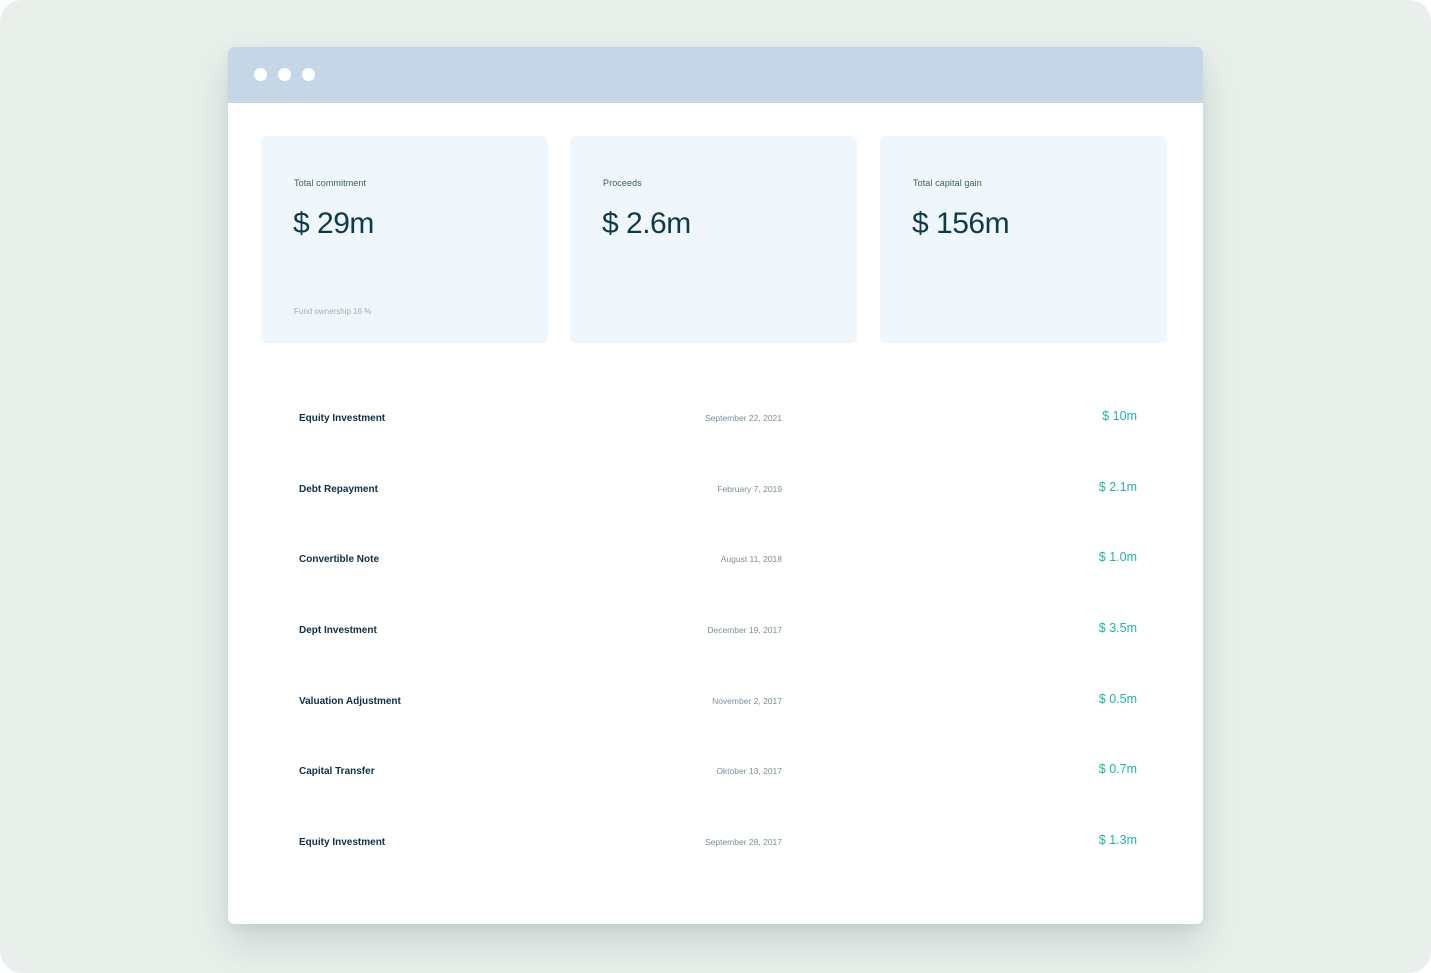 This screenshot has height=973, width=1431. Describe the element at coordinates (622, 183) in the screenshot. I see `stat-card-label: Proceeds` at that location.